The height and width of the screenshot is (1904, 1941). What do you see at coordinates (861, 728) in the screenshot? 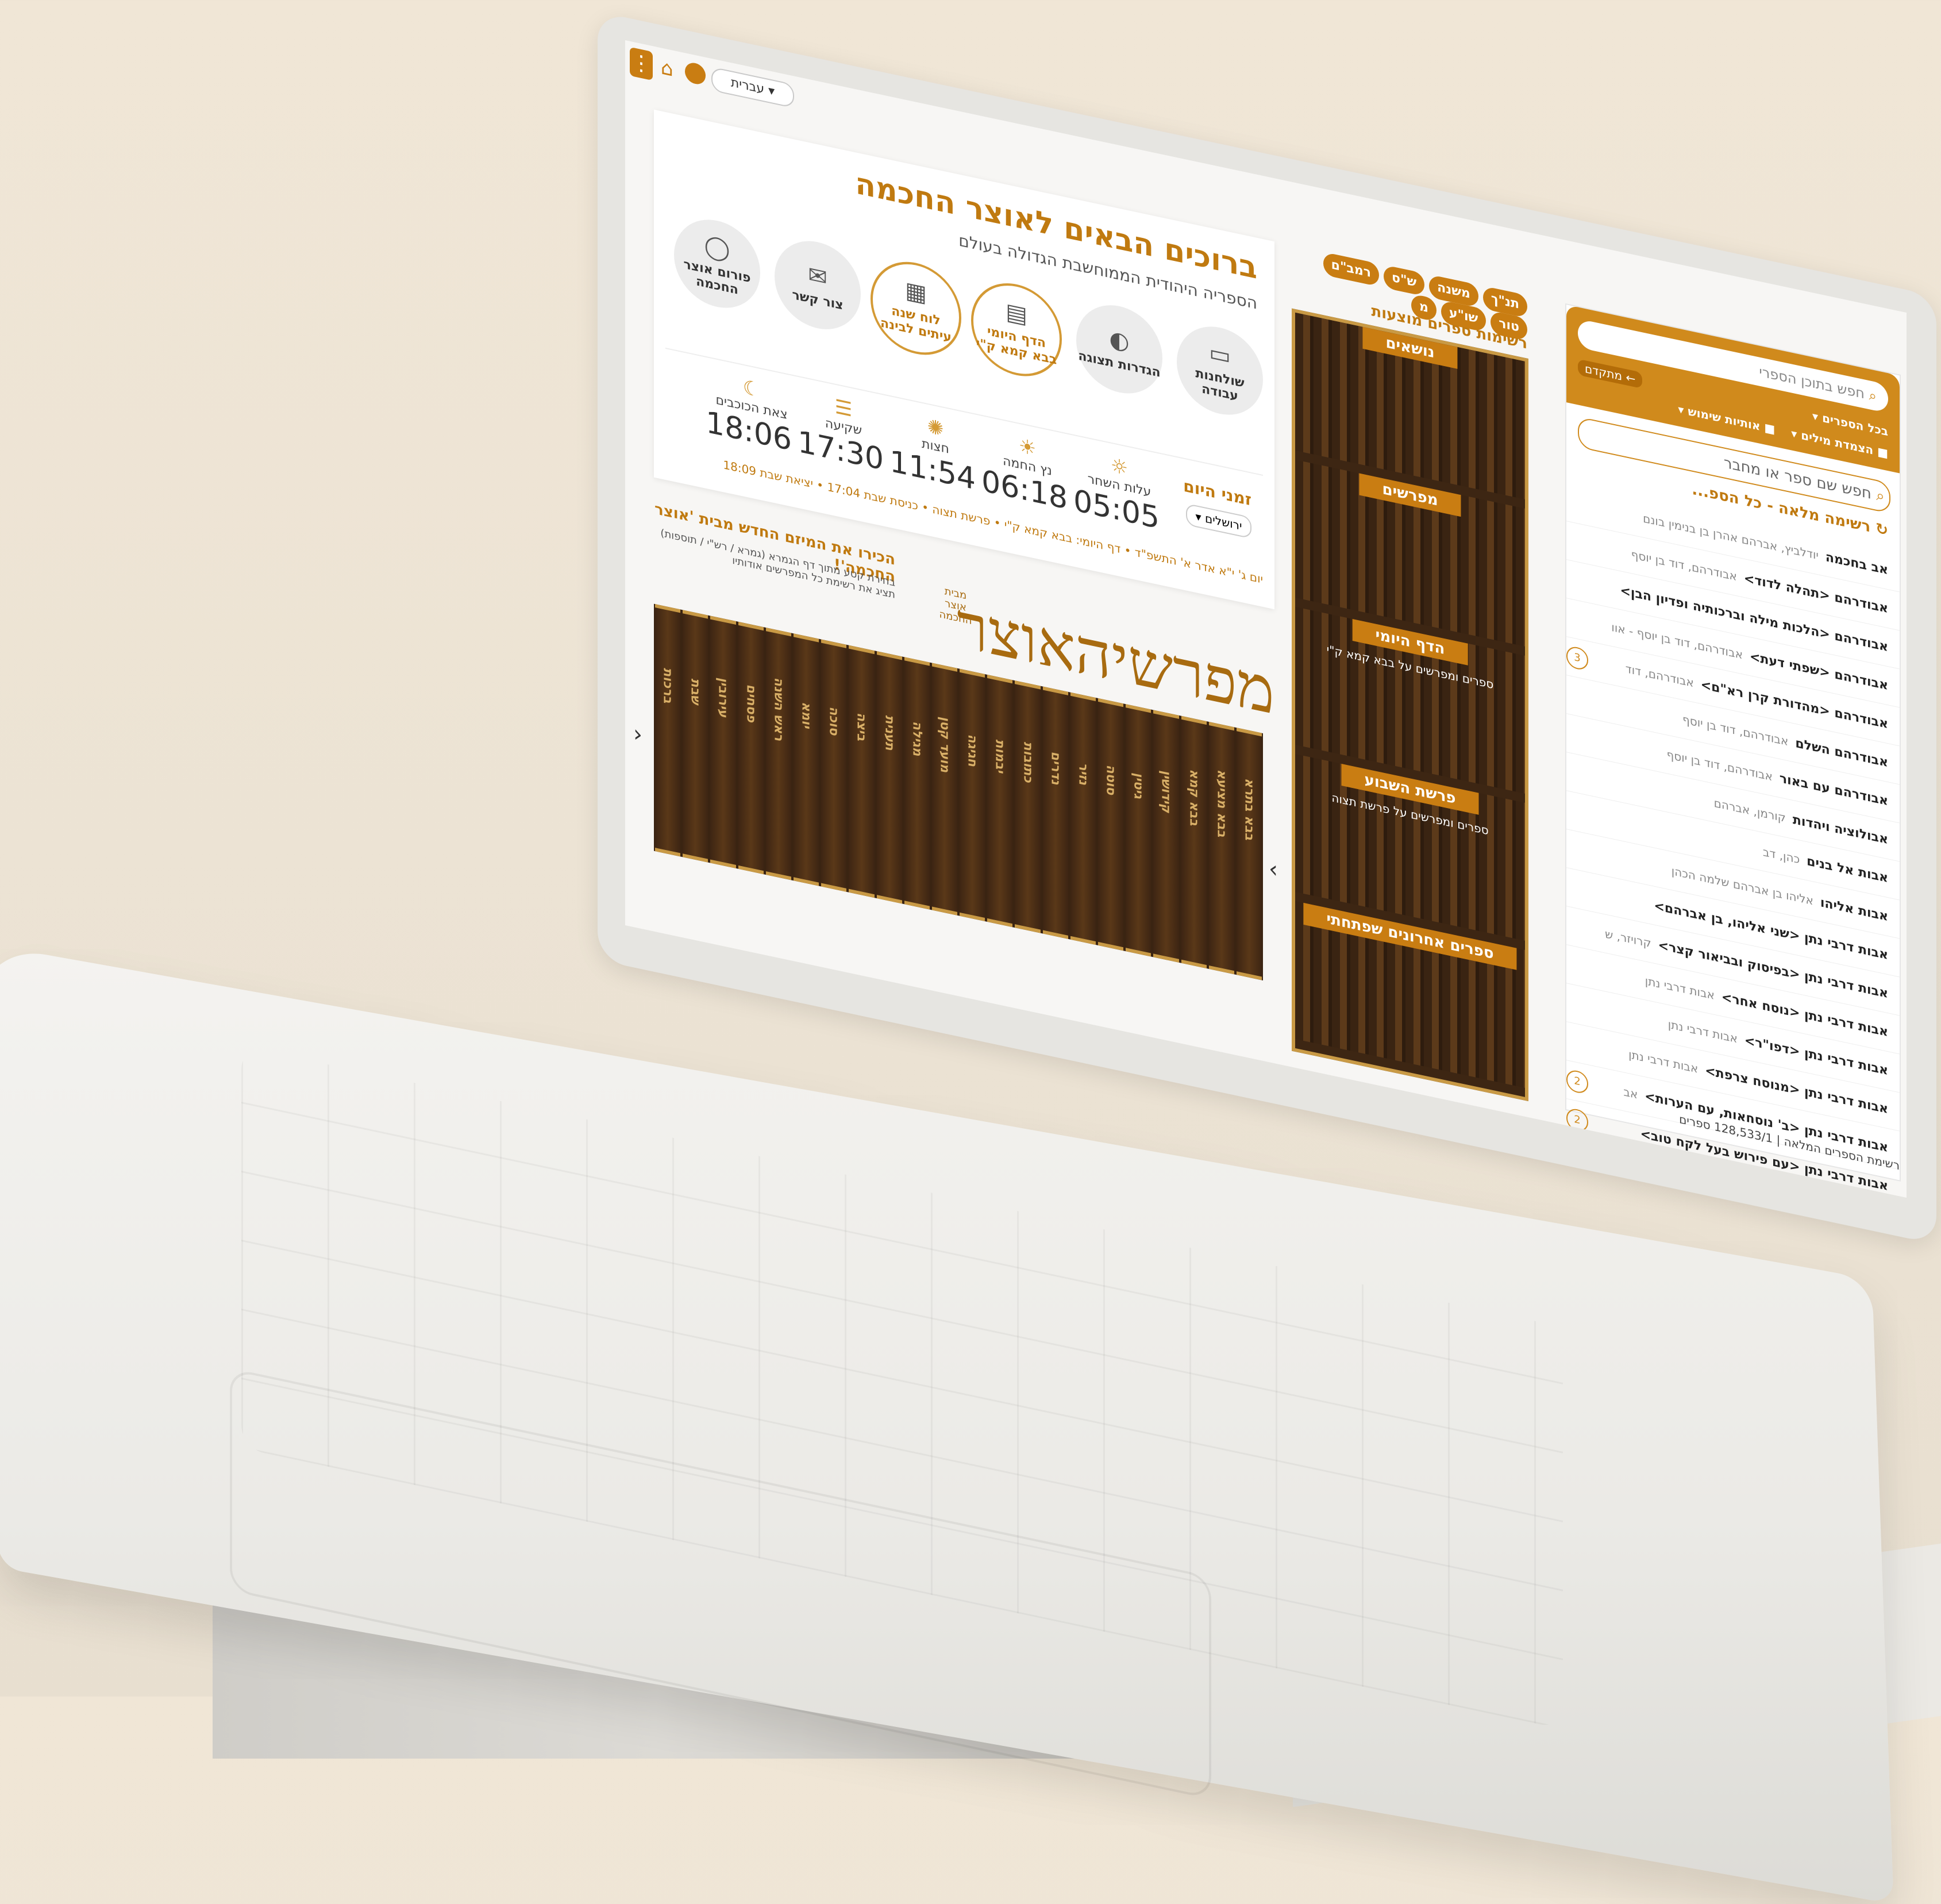
I see `tractate-label: ביצה` at bounding box center [861, 728].